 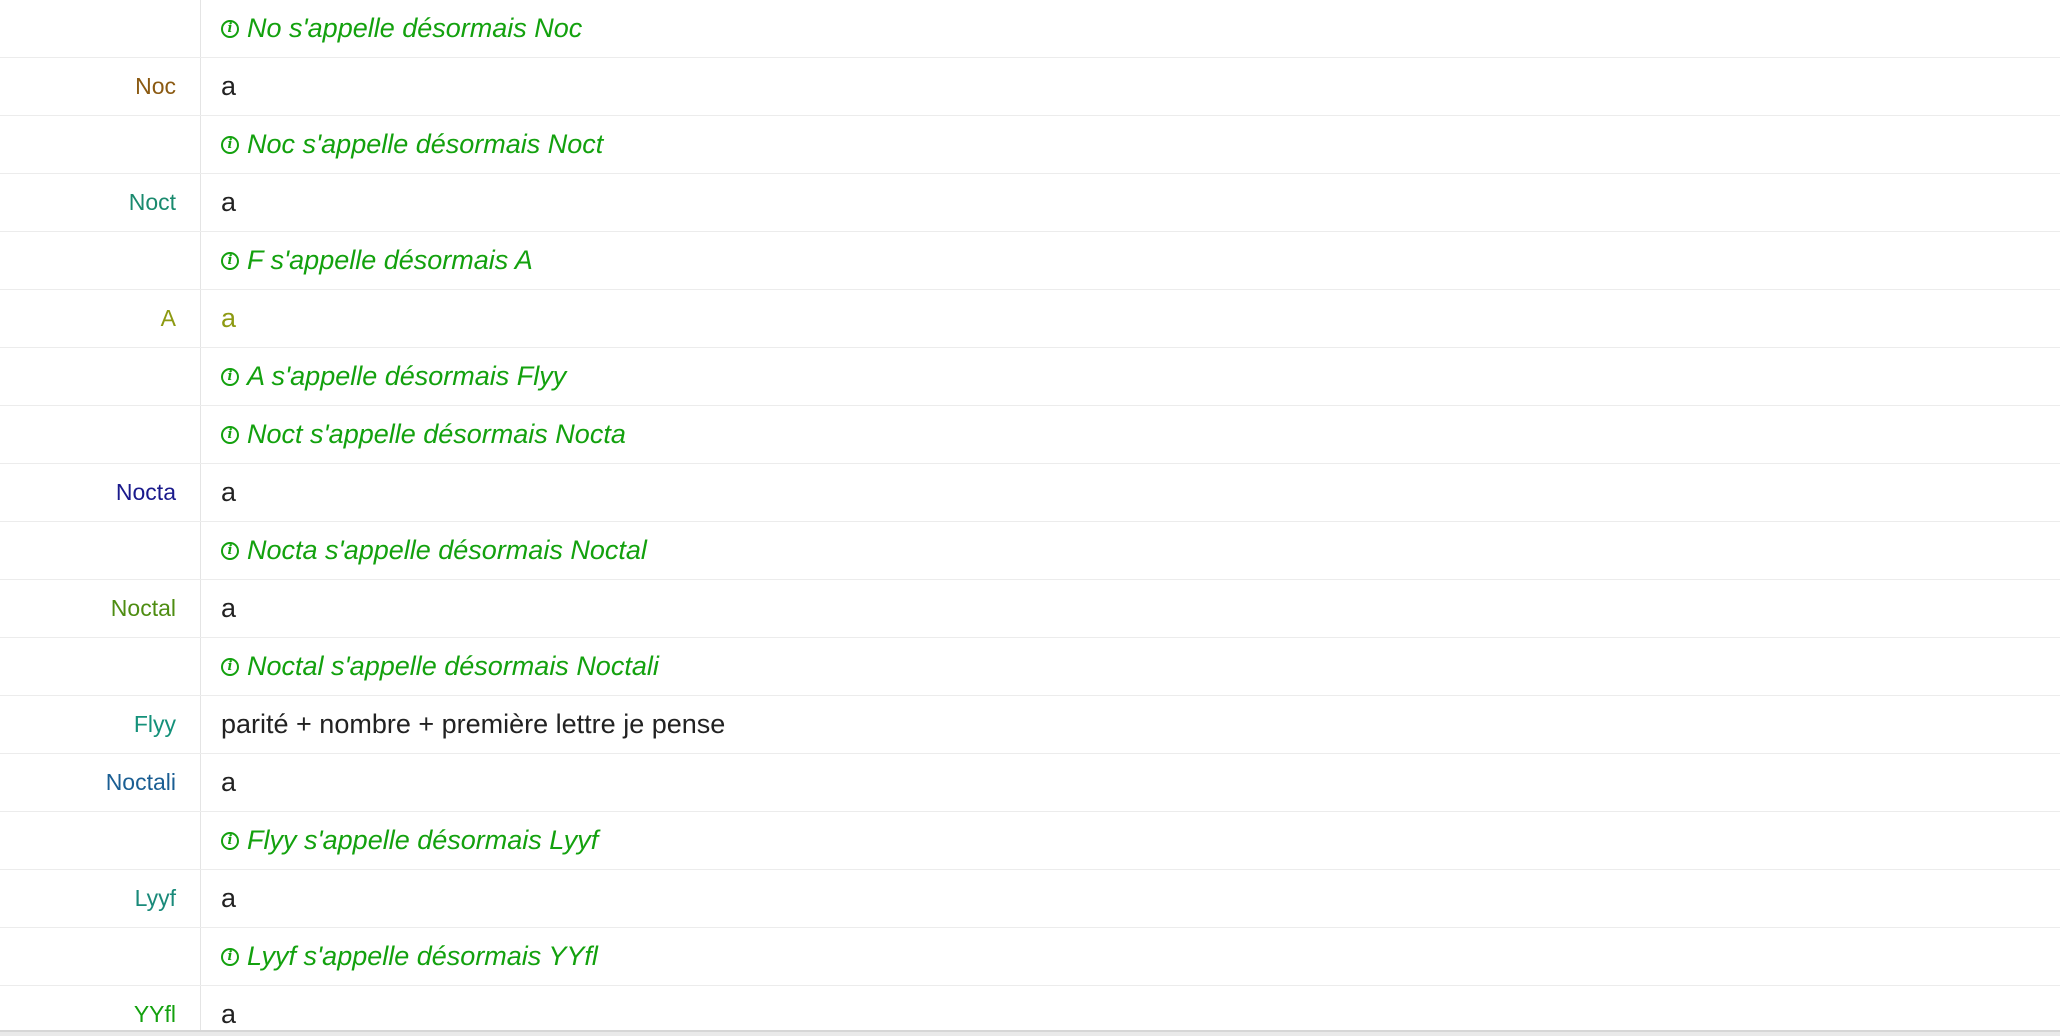 I want to click on system-notice: i Noctal s'appelle désormais Noctali, so click(x=1130, y=666).